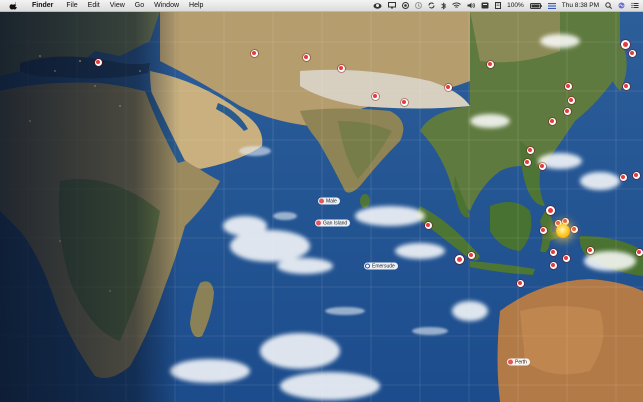  Describe the element at coordinates (444, 5) in the screenshot. I see `bluetooth-icon` at that location.